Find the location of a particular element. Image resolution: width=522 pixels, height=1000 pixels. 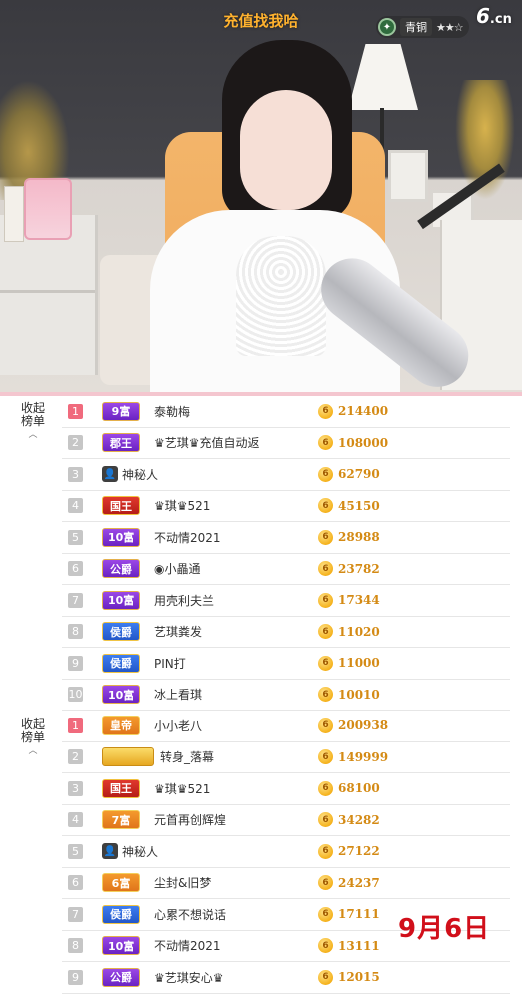

user-name: ◉小畾通 is located at coordinates (177, 568).